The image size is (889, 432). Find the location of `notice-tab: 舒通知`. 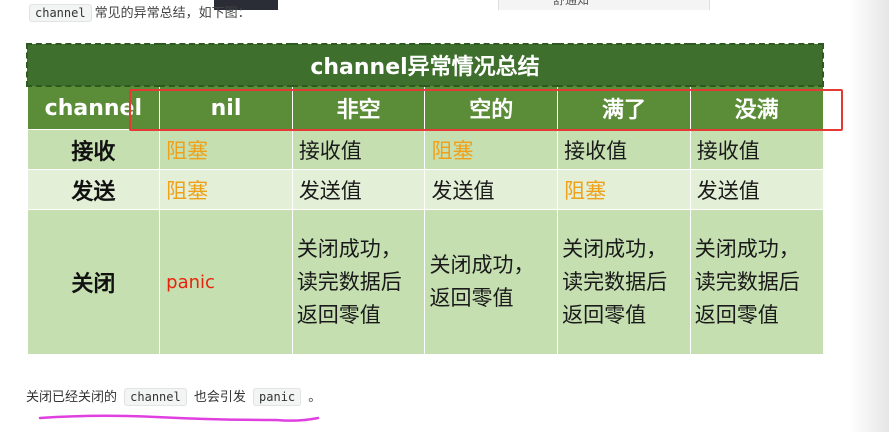

notice-tab: 舒通知 is located at coordinates (604, 5).